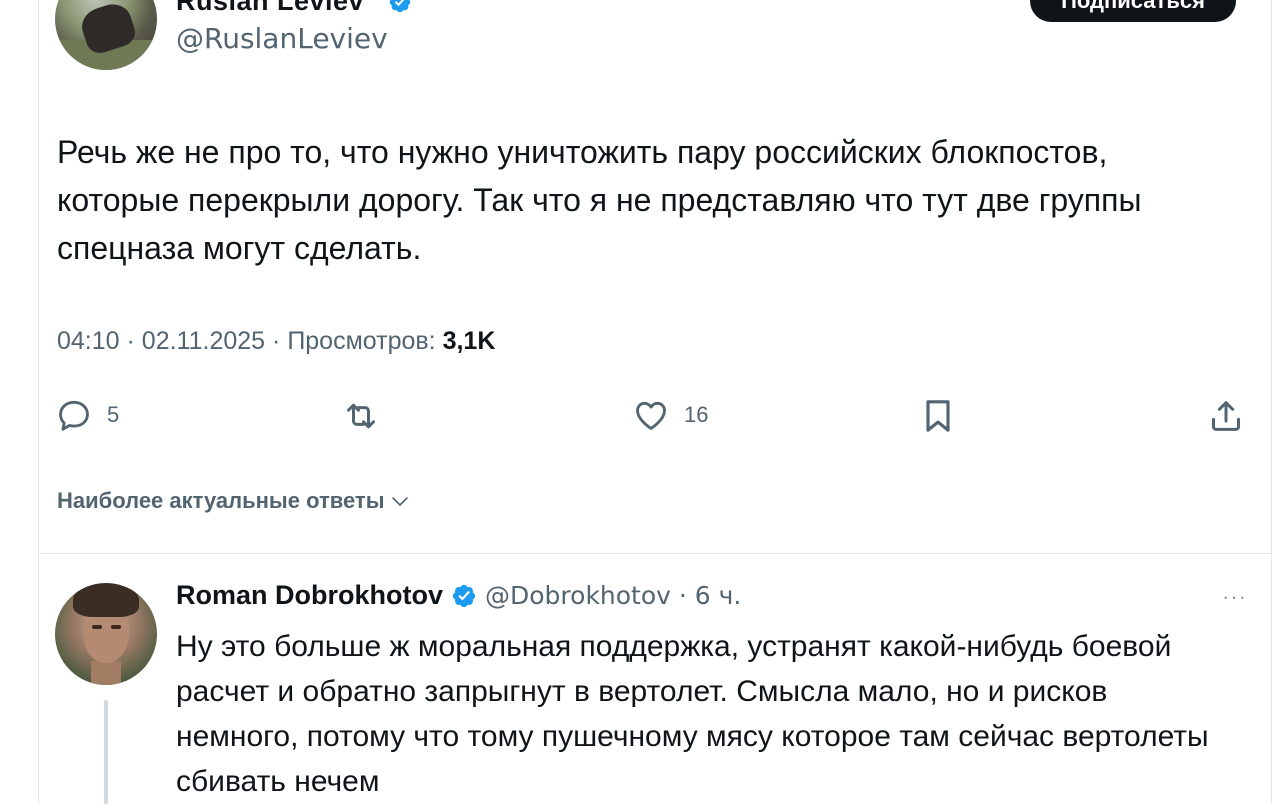  What do you see at coordinates (718, 595) in the screenshot?
I see `reply-age: 6 ч.` at bounding box center [718, 595].